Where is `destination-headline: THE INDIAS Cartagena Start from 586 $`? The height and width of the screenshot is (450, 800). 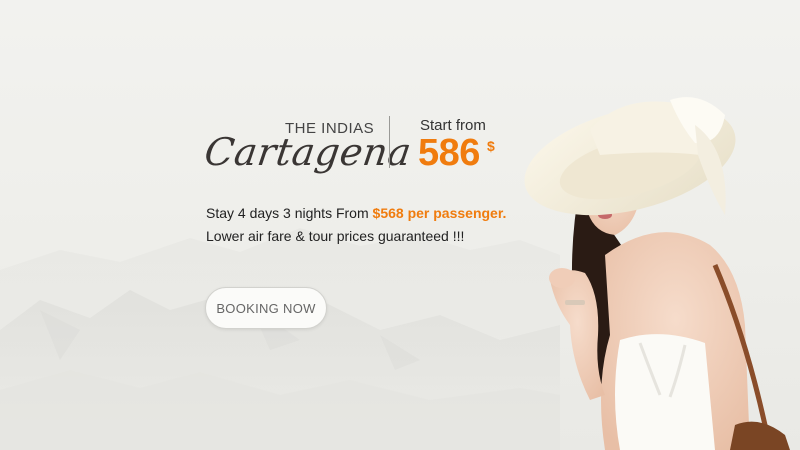
destination-headline: THE INDIAS Cartagena Start from 586 $ is located at coordinates (353, 147).